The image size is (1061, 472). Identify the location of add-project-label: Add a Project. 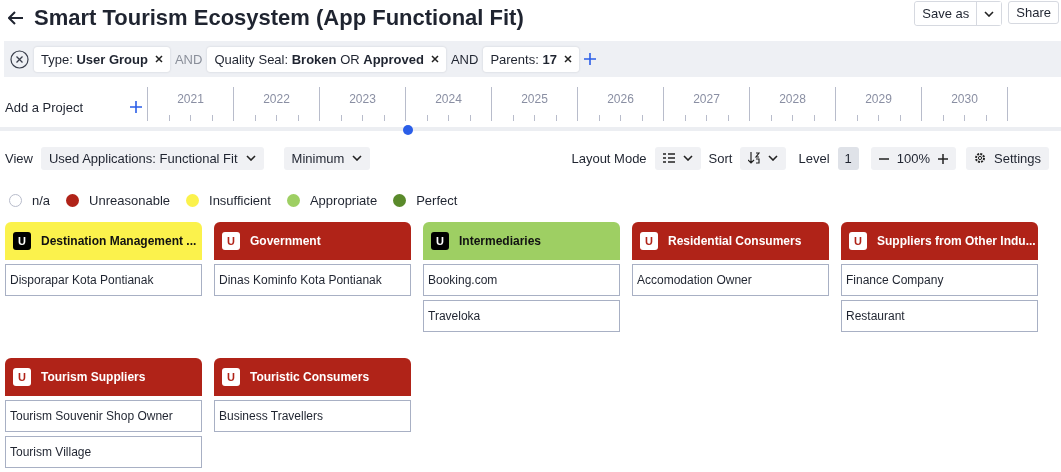
(44, 107).